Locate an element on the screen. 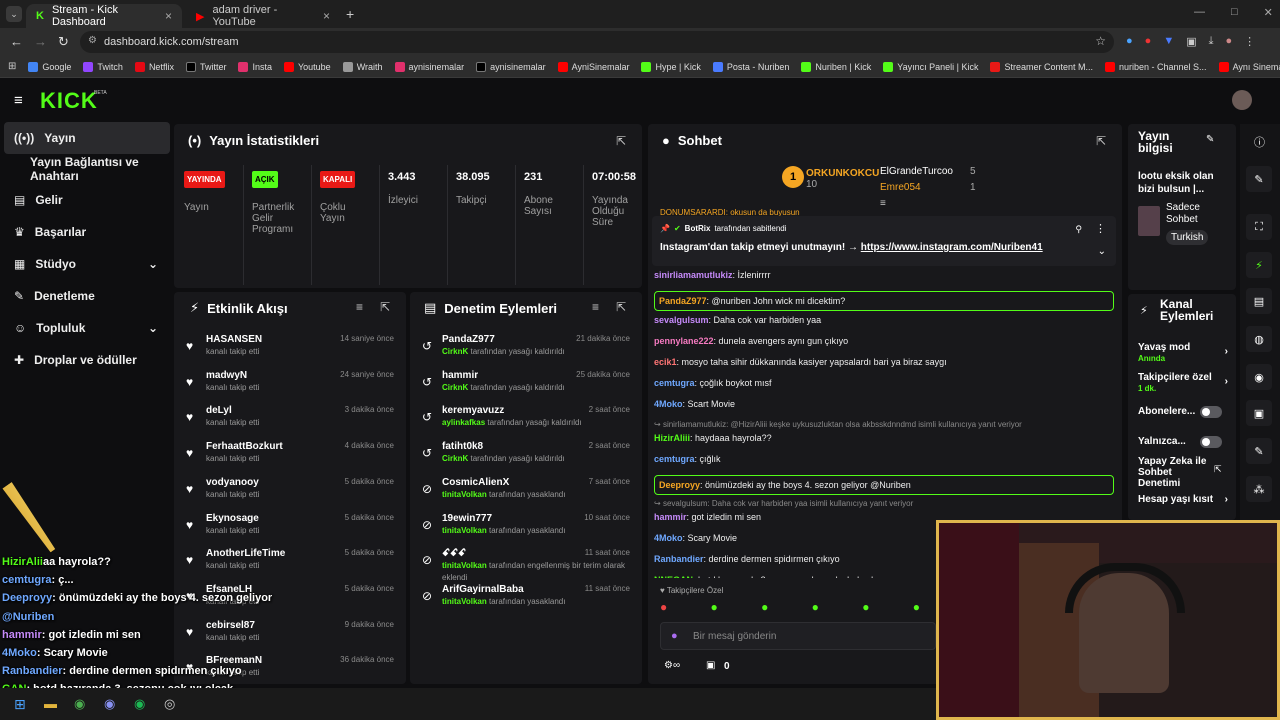 This screenshot has width=1280, height=720. chat-username: HizirAliii is located at coordinates (672, 438).